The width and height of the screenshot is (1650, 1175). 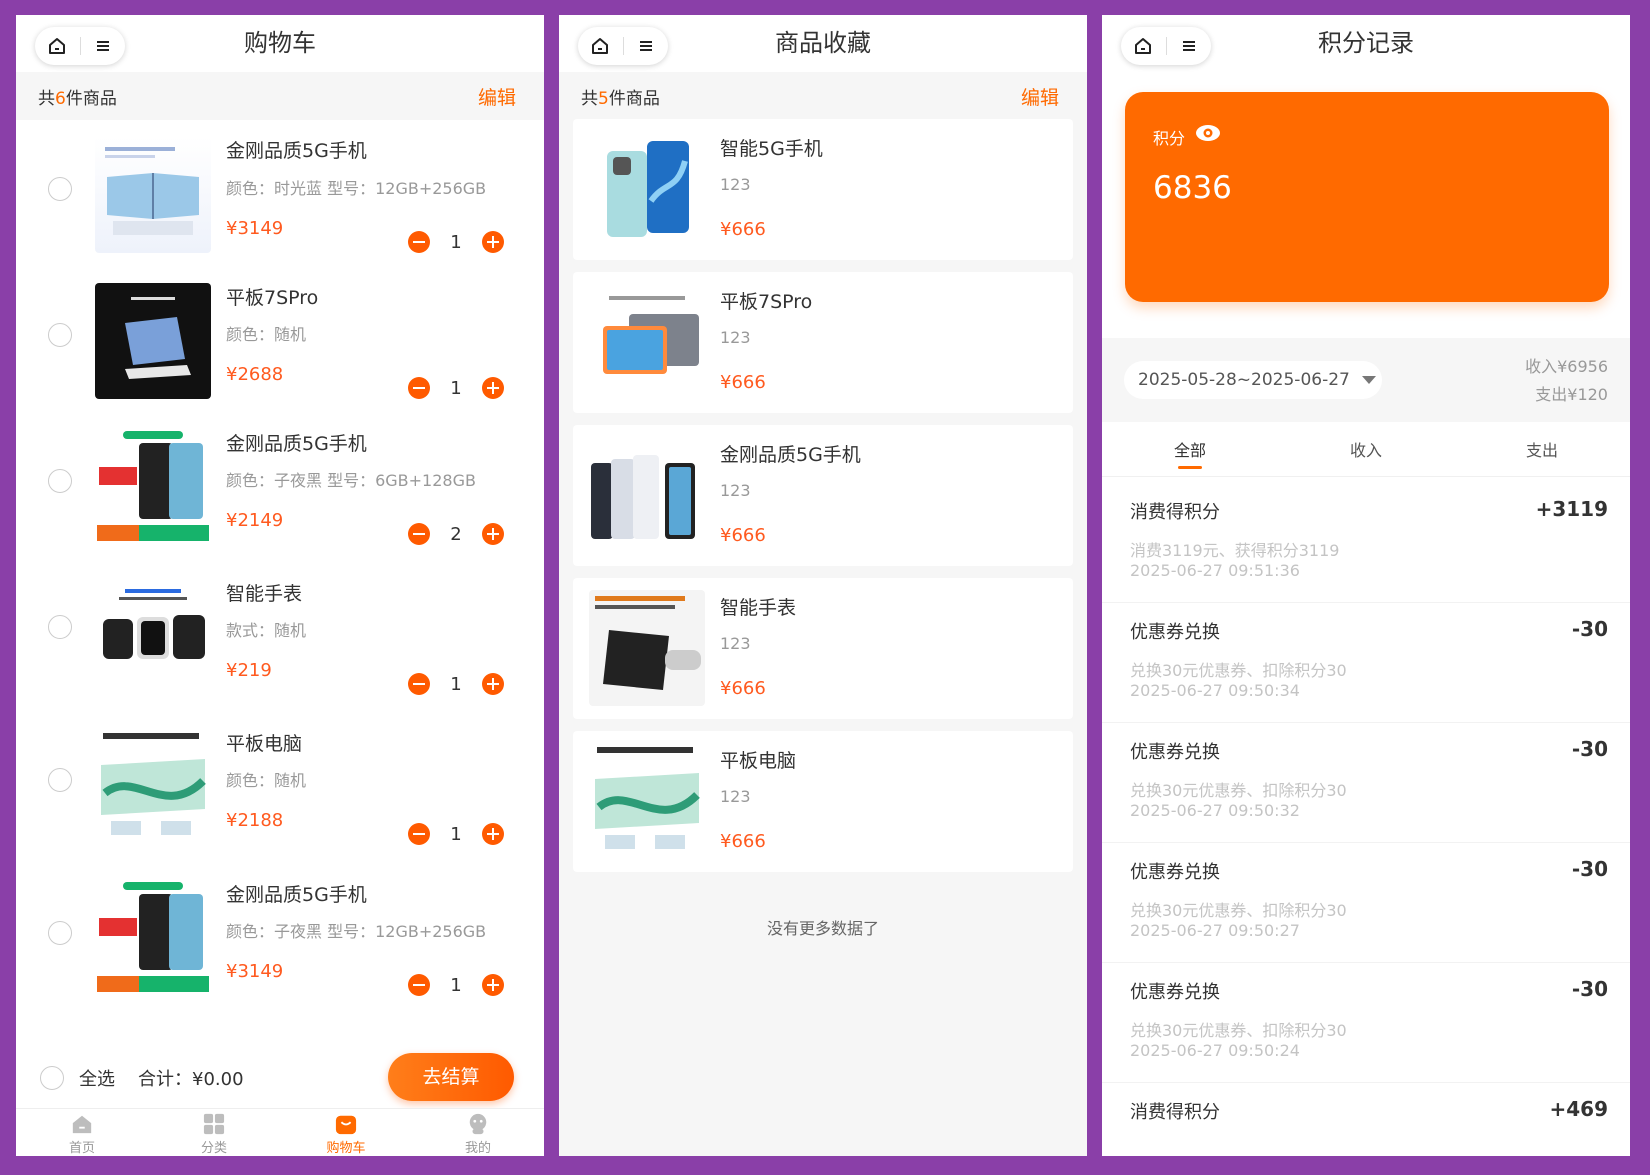 I want to click on favorite-item: 金刚品质5G手机 123 ¥666, so click(x=823, y=495).